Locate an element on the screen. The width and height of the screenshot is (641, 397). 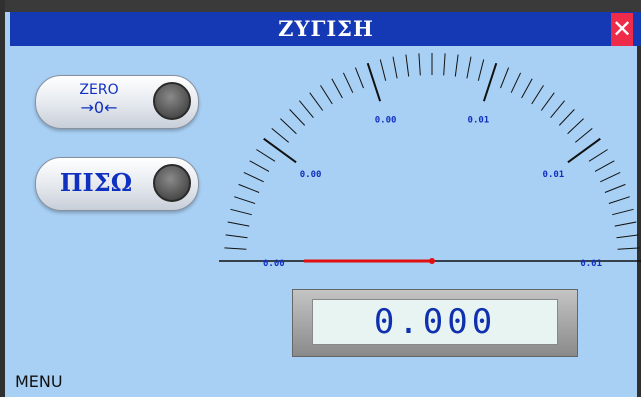
weight-value: 0.000 is located at coordinates (435, 322).